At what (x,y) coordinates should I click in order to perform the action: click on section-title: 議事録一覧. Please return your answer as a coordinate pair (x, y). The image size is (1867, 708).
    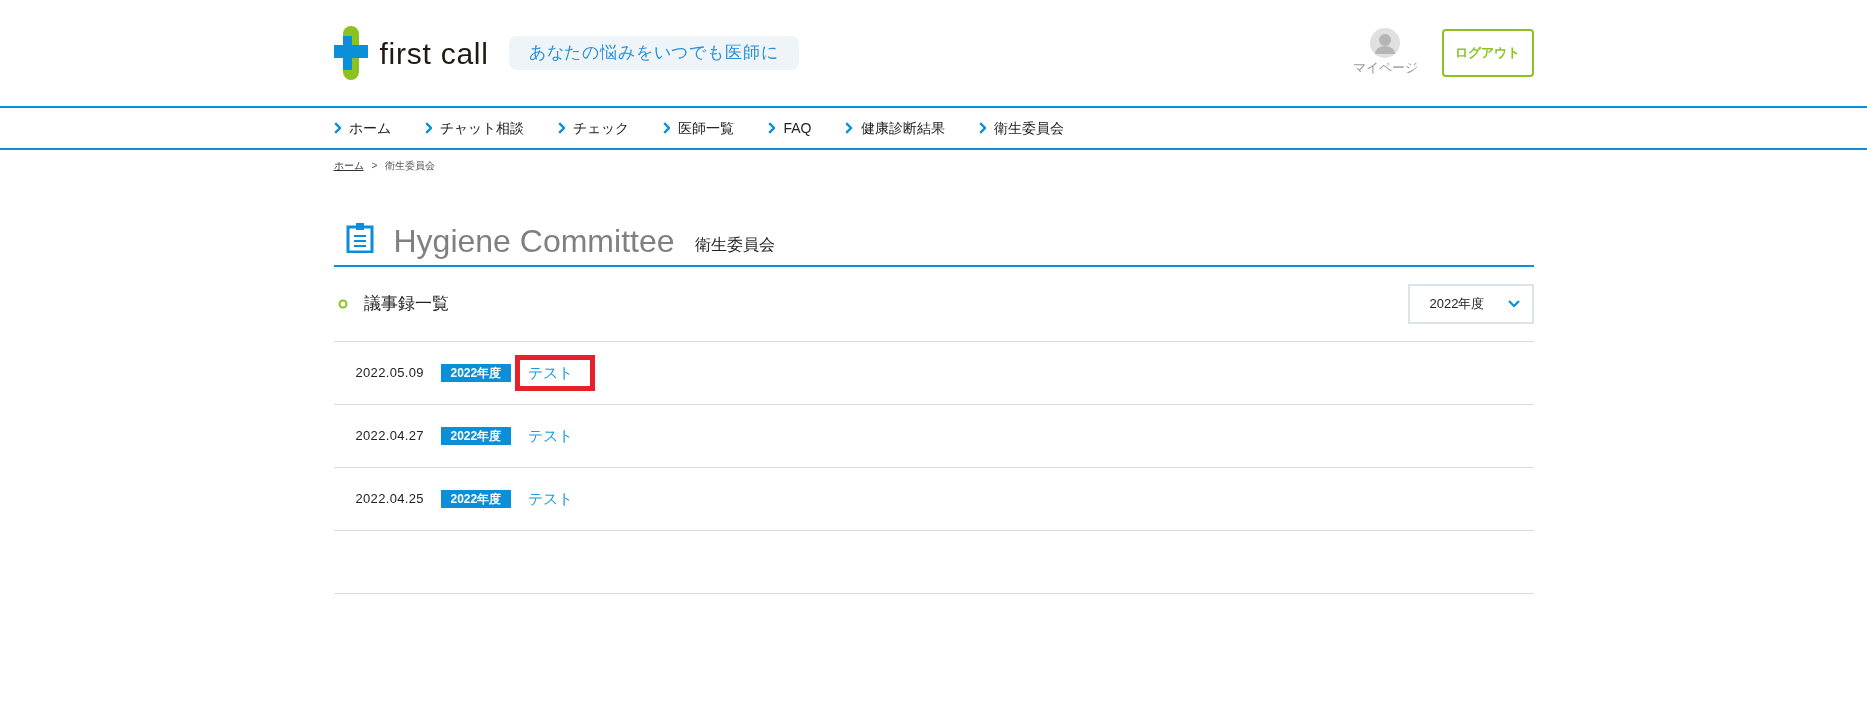
    Looking at the image, I should click on (406, 304).